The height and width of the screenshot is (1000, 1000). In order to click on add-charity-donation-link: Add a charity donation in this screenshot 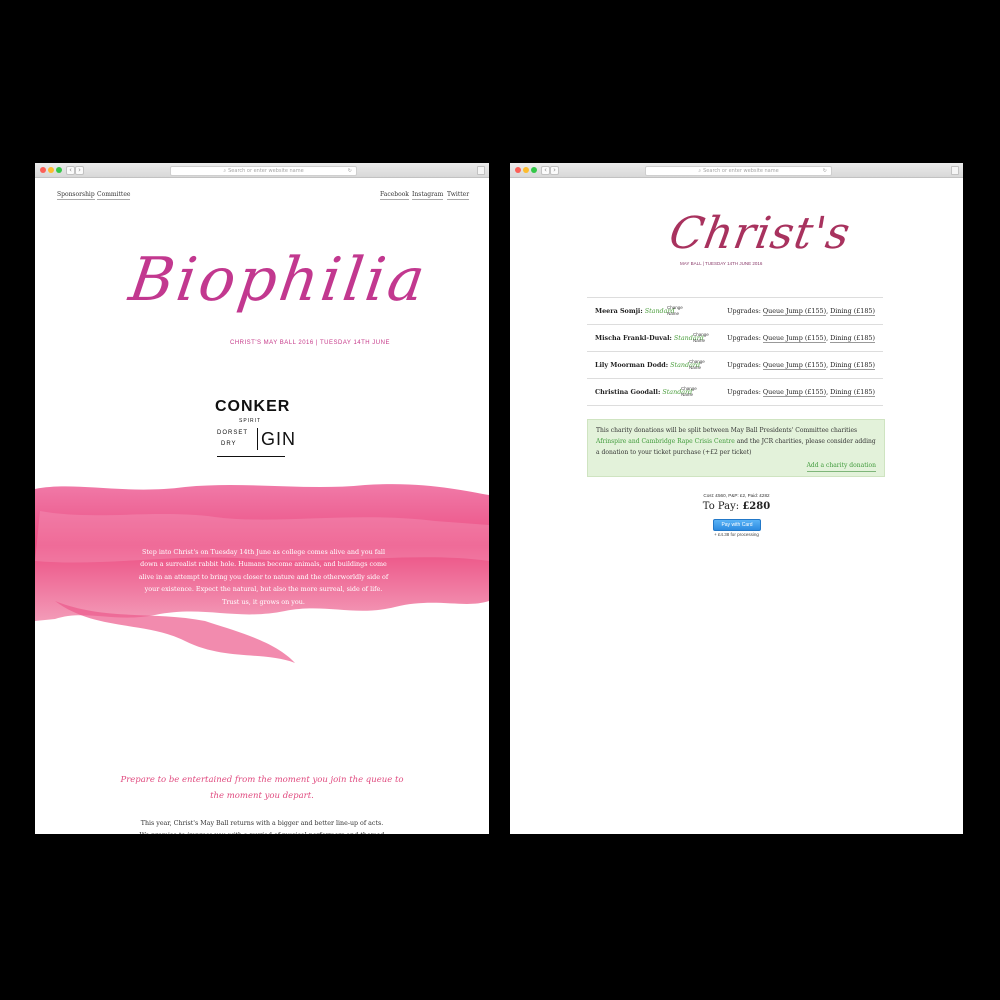, I will do `click(841, 466)`.